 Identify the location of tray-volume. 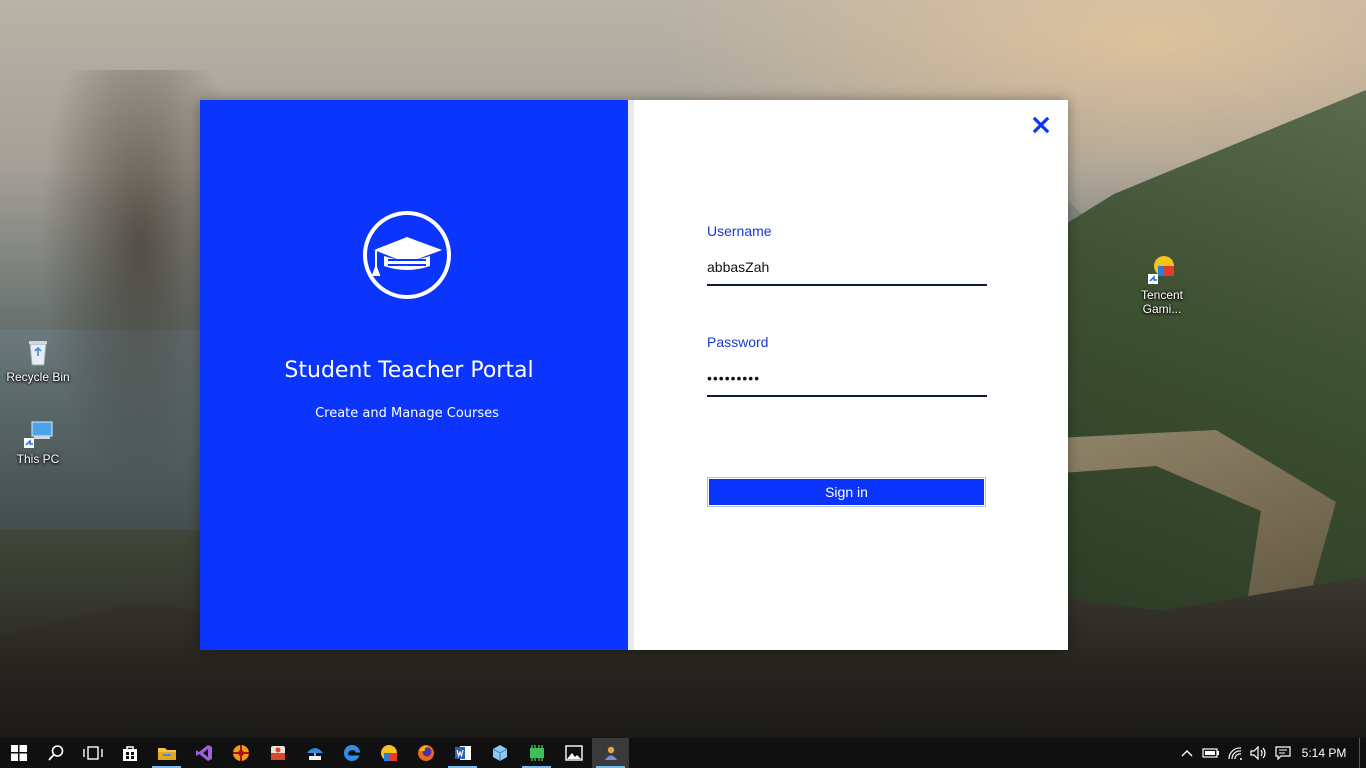
(1259, 753).